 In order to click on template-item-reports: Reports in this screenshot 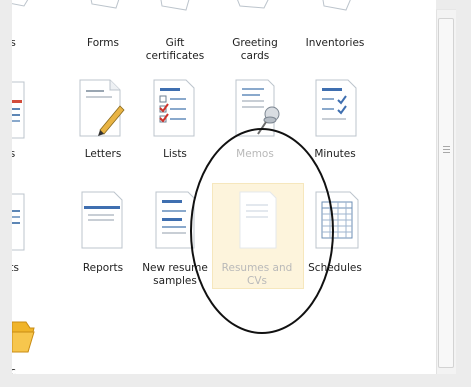, I will do `click(103, 236)`.